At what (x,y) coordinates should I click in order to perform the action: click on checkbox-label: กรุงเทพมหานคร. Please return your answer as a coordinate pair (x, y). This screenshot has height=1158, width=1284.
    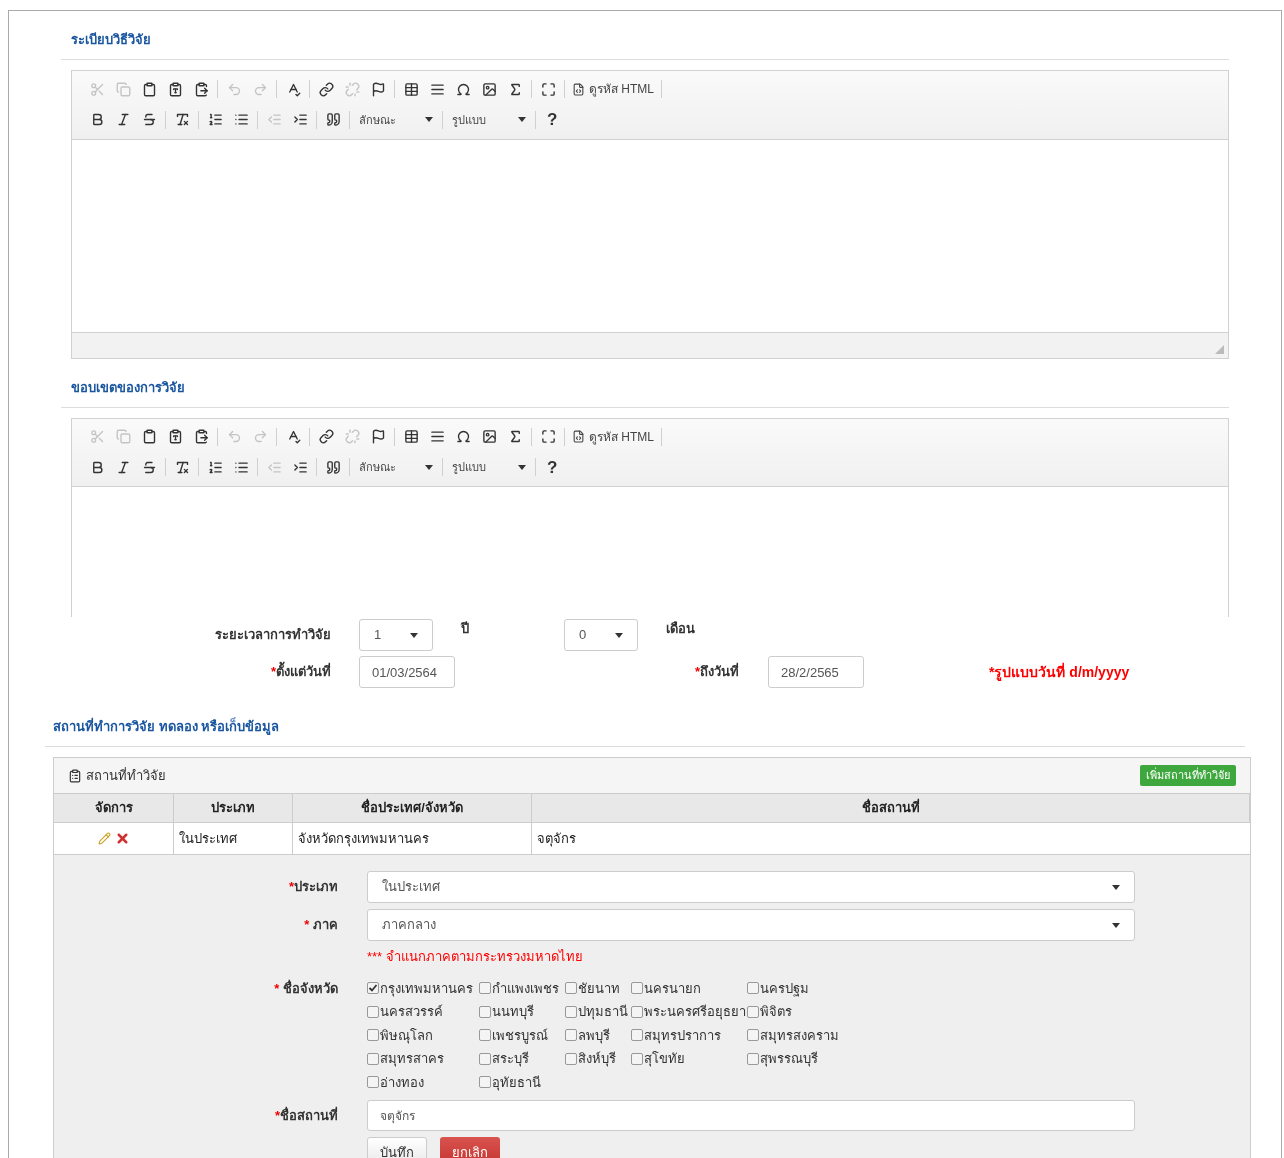
    Looking at the image, I should click on (426, 988).